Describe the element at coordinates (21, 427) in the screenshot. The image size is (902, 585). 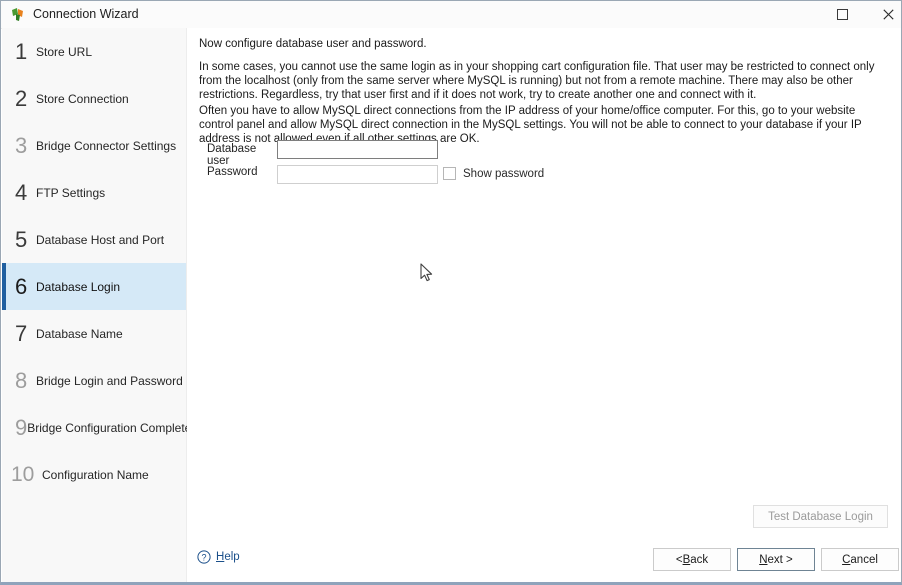
I see `step-number: 9` at that location.